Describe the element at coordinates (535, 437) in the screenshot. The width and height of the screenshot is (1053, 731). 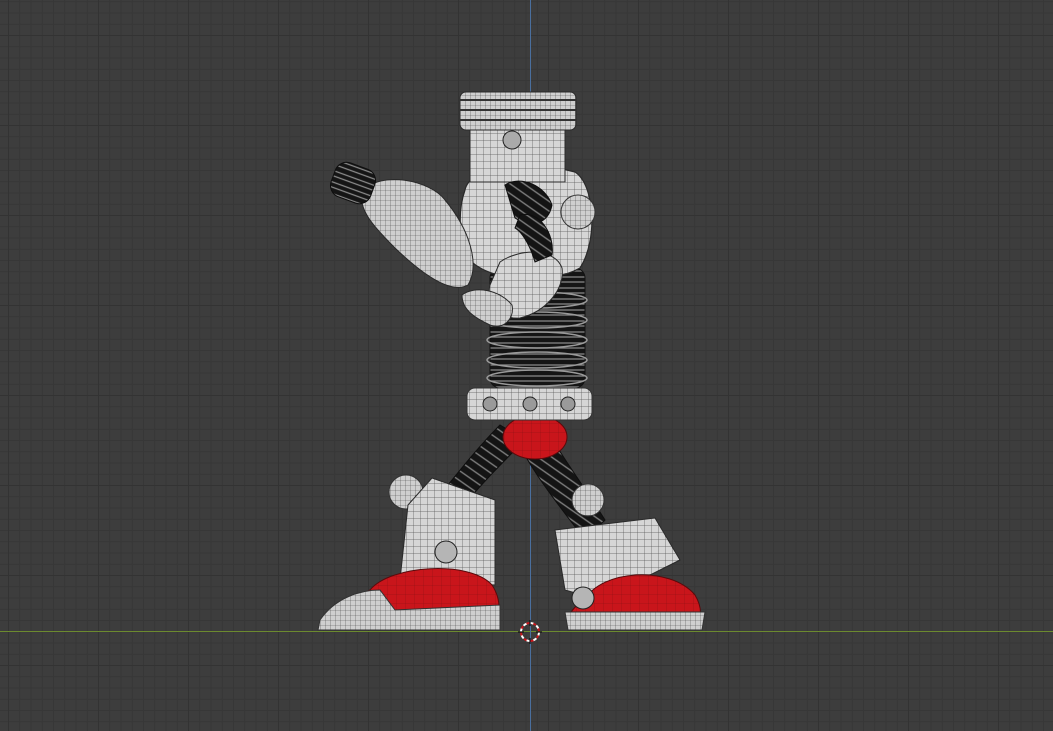
I see `hip-joint` at that location.